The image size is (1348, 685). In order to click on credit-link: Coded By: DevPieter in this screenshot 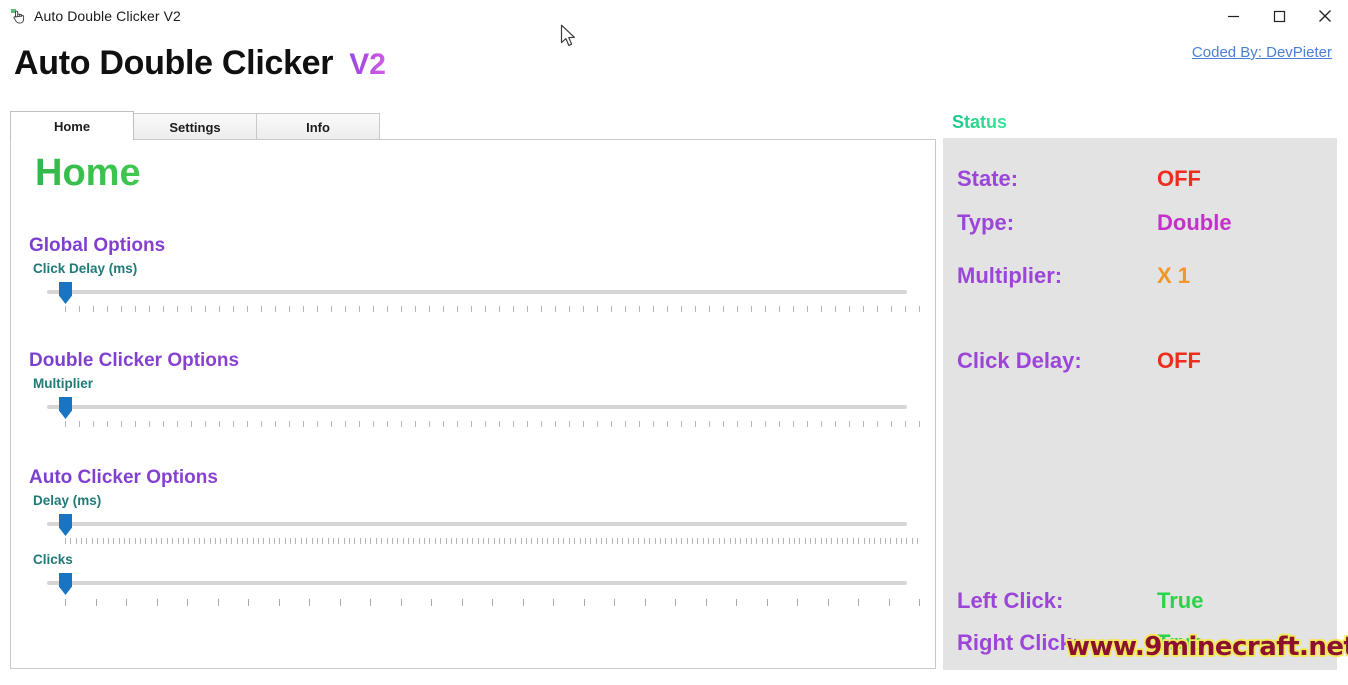, I will do `click(1262, 52)`.